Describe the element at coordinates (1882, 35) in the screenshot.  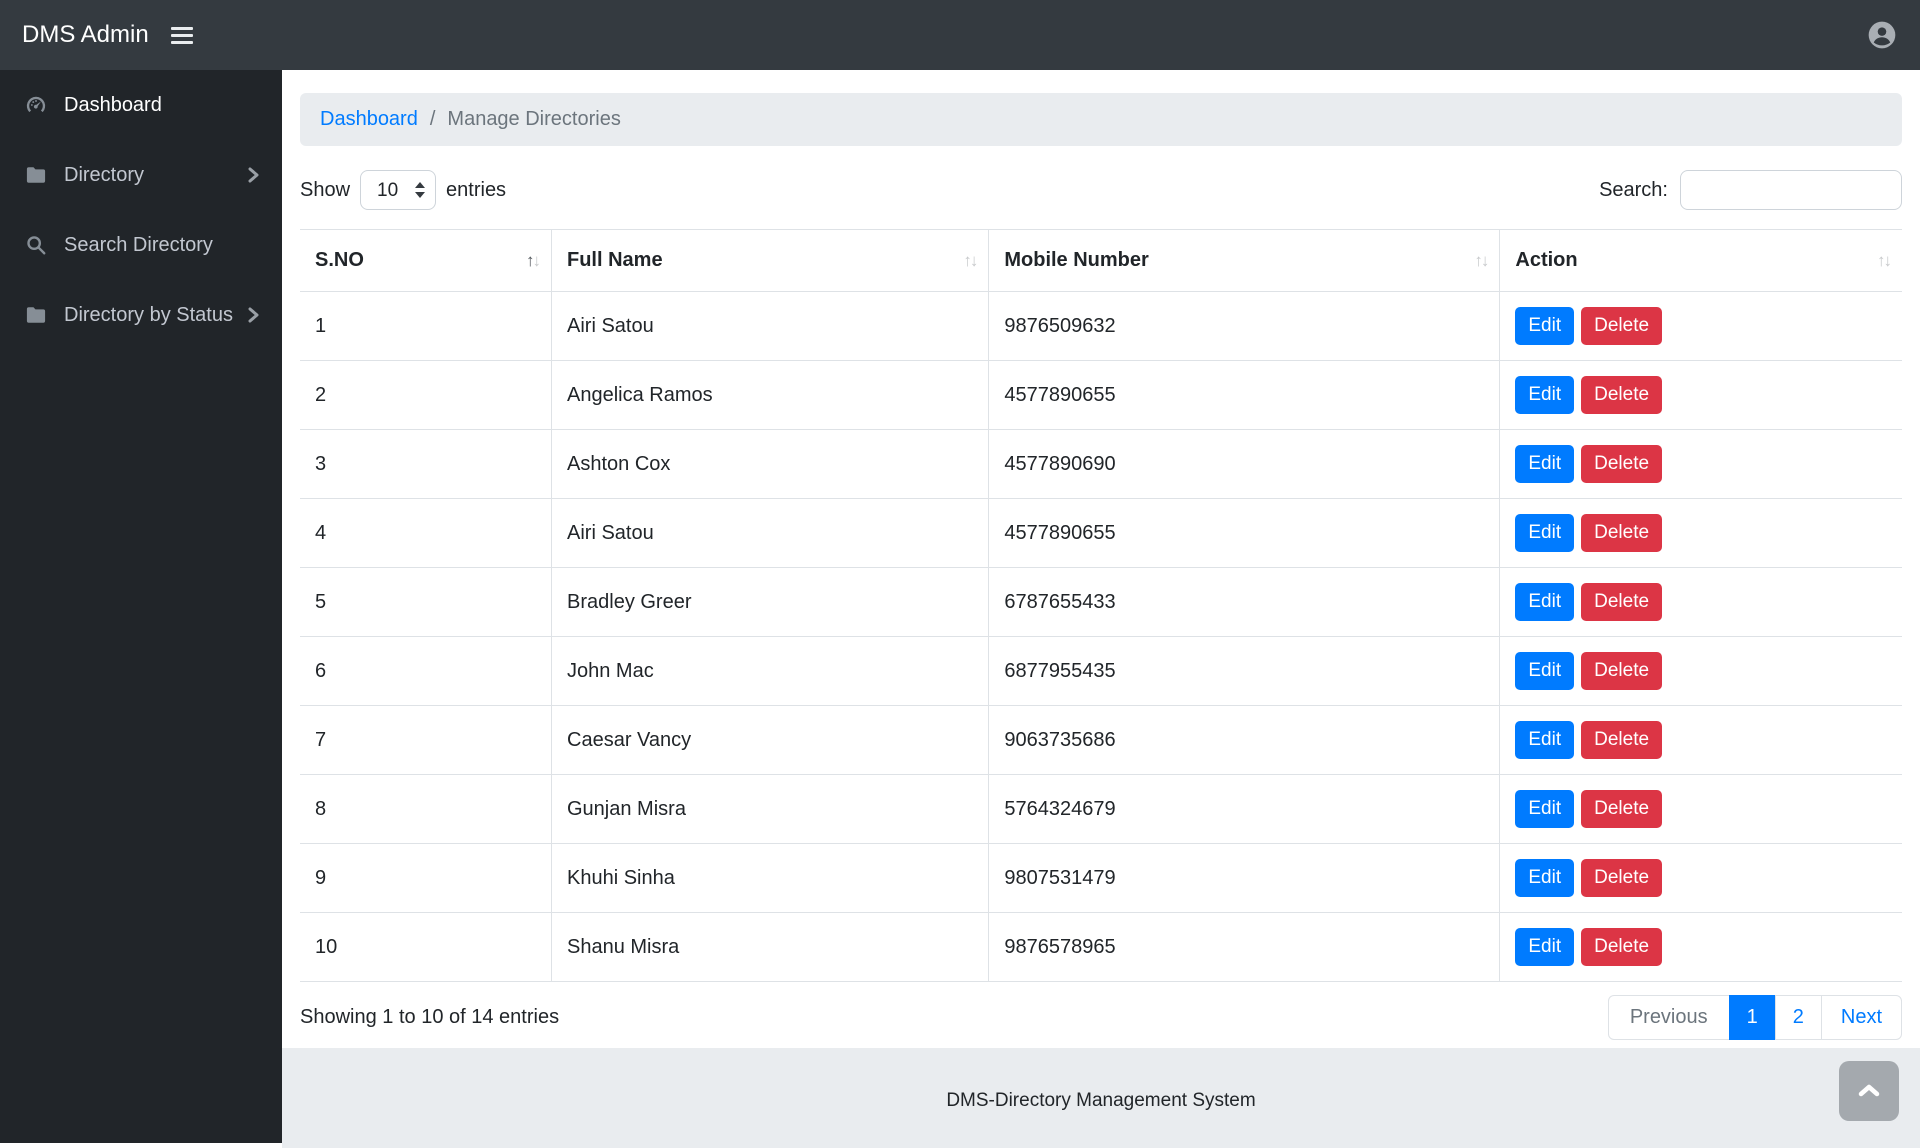
I see `user-circle-icon` at that location.